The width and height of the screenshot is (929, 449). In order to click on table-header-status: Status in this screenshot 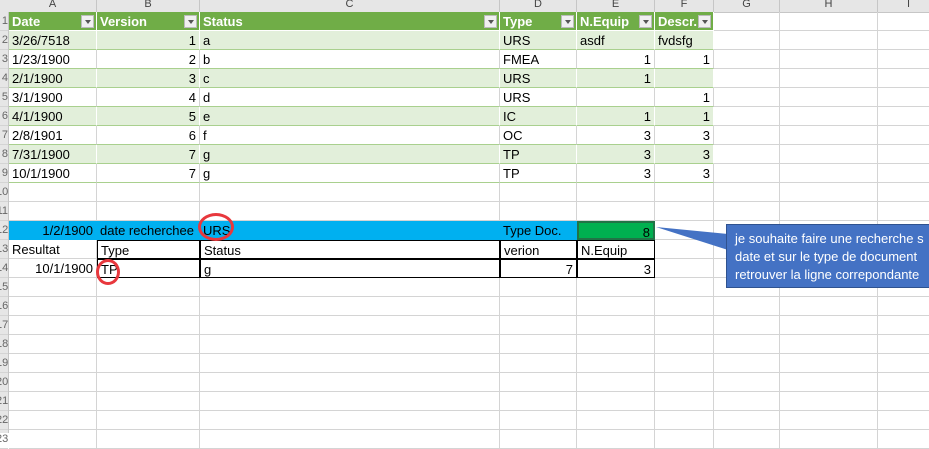, I will do `click(350, 21)`.